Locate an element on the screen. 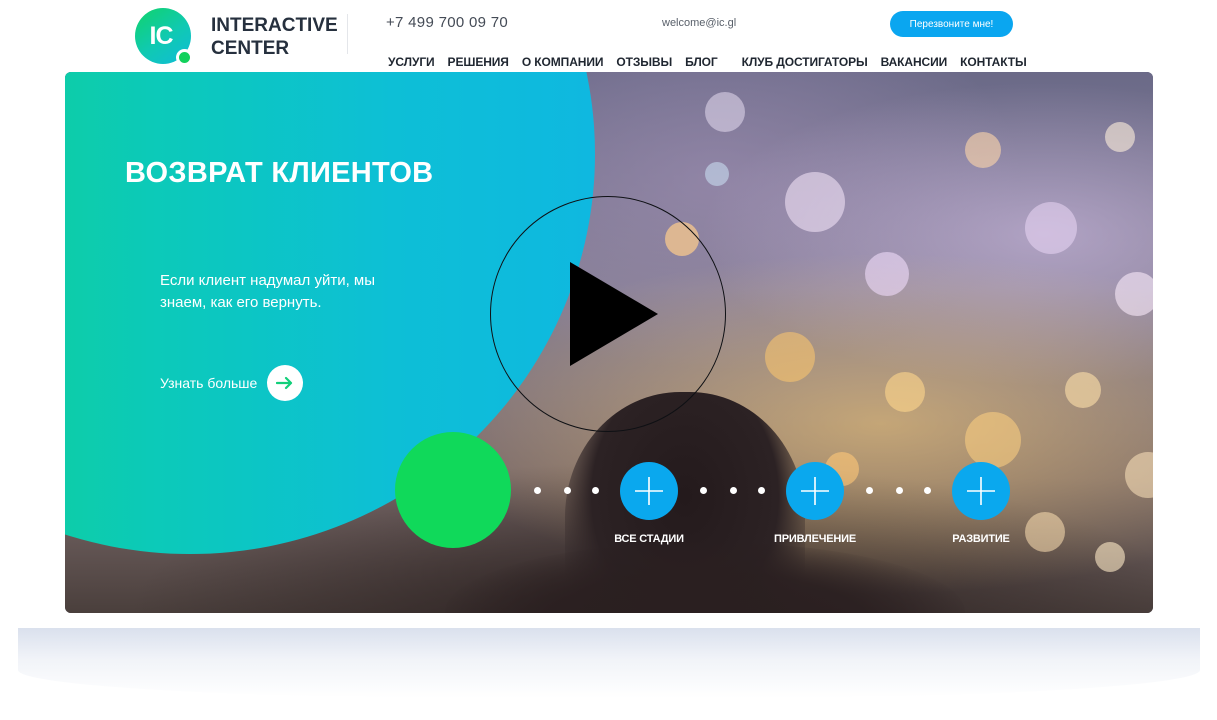 The height and width of the screenshot is (720, 1217). nav-item-services: Услуги is located at coordinates (411, 63).